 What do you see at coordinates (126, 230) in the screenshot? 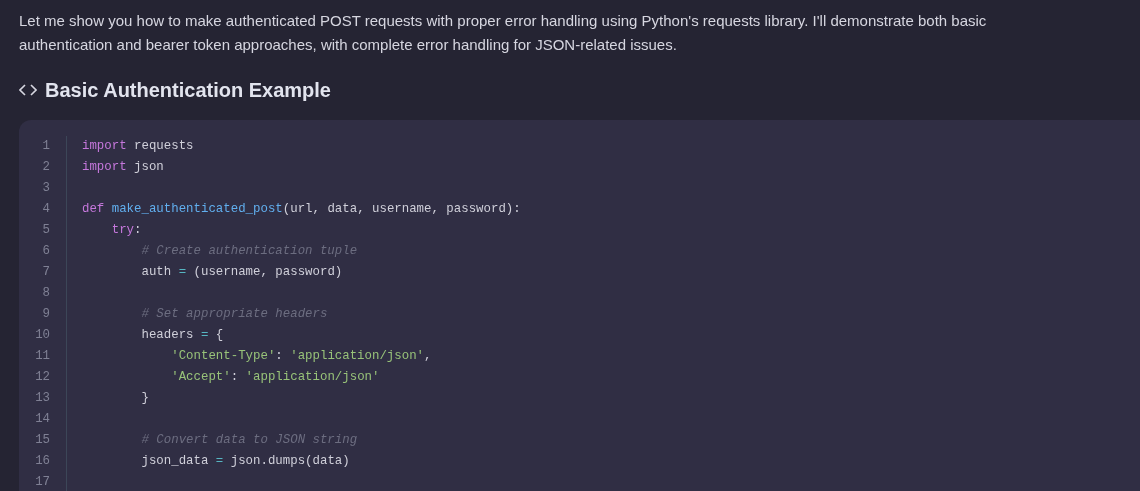
I see `code-line: try:` at bounding box center [126, 230].